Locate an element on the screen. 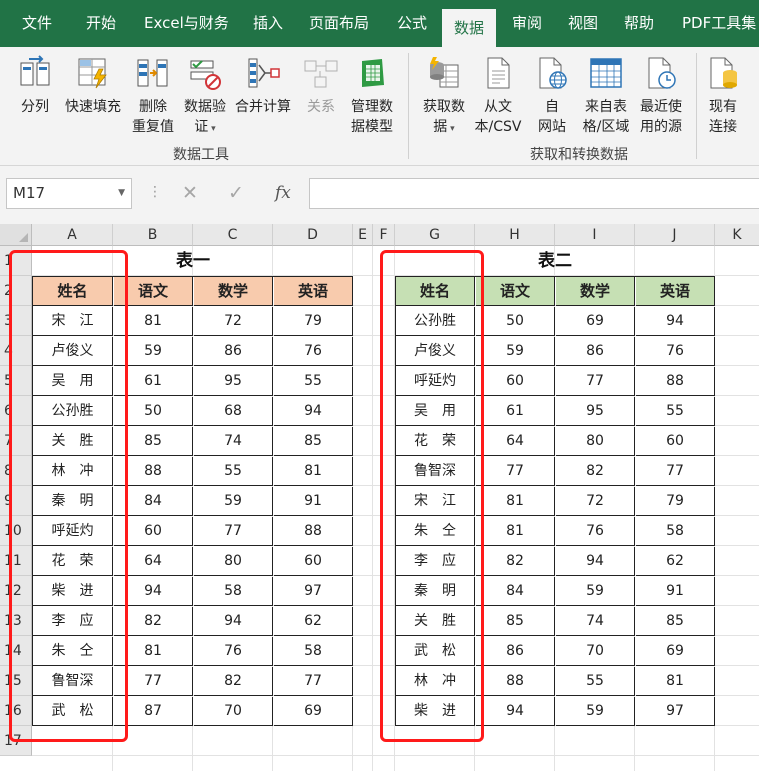 The height and width of the screenshot is (771, 759). table2-score-cell: 61 is located at coordinates (515, 411).